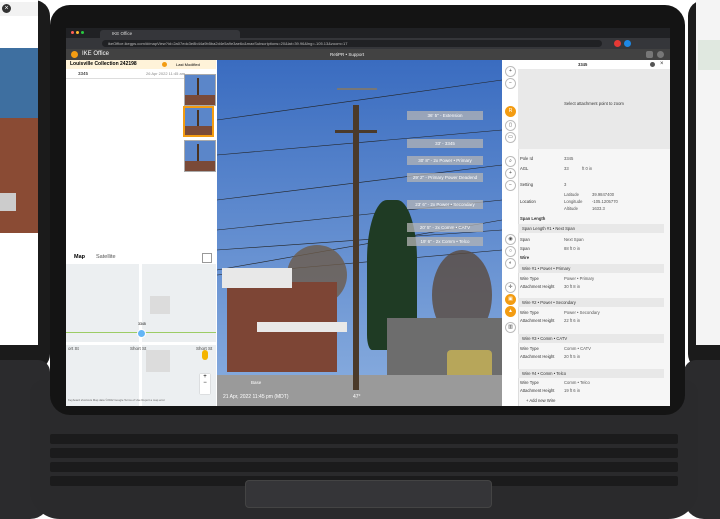 Image resolution: width=720 pixels, height=519 pixels. I want to click on altitude-value: 1633.3, so click(598, 208).